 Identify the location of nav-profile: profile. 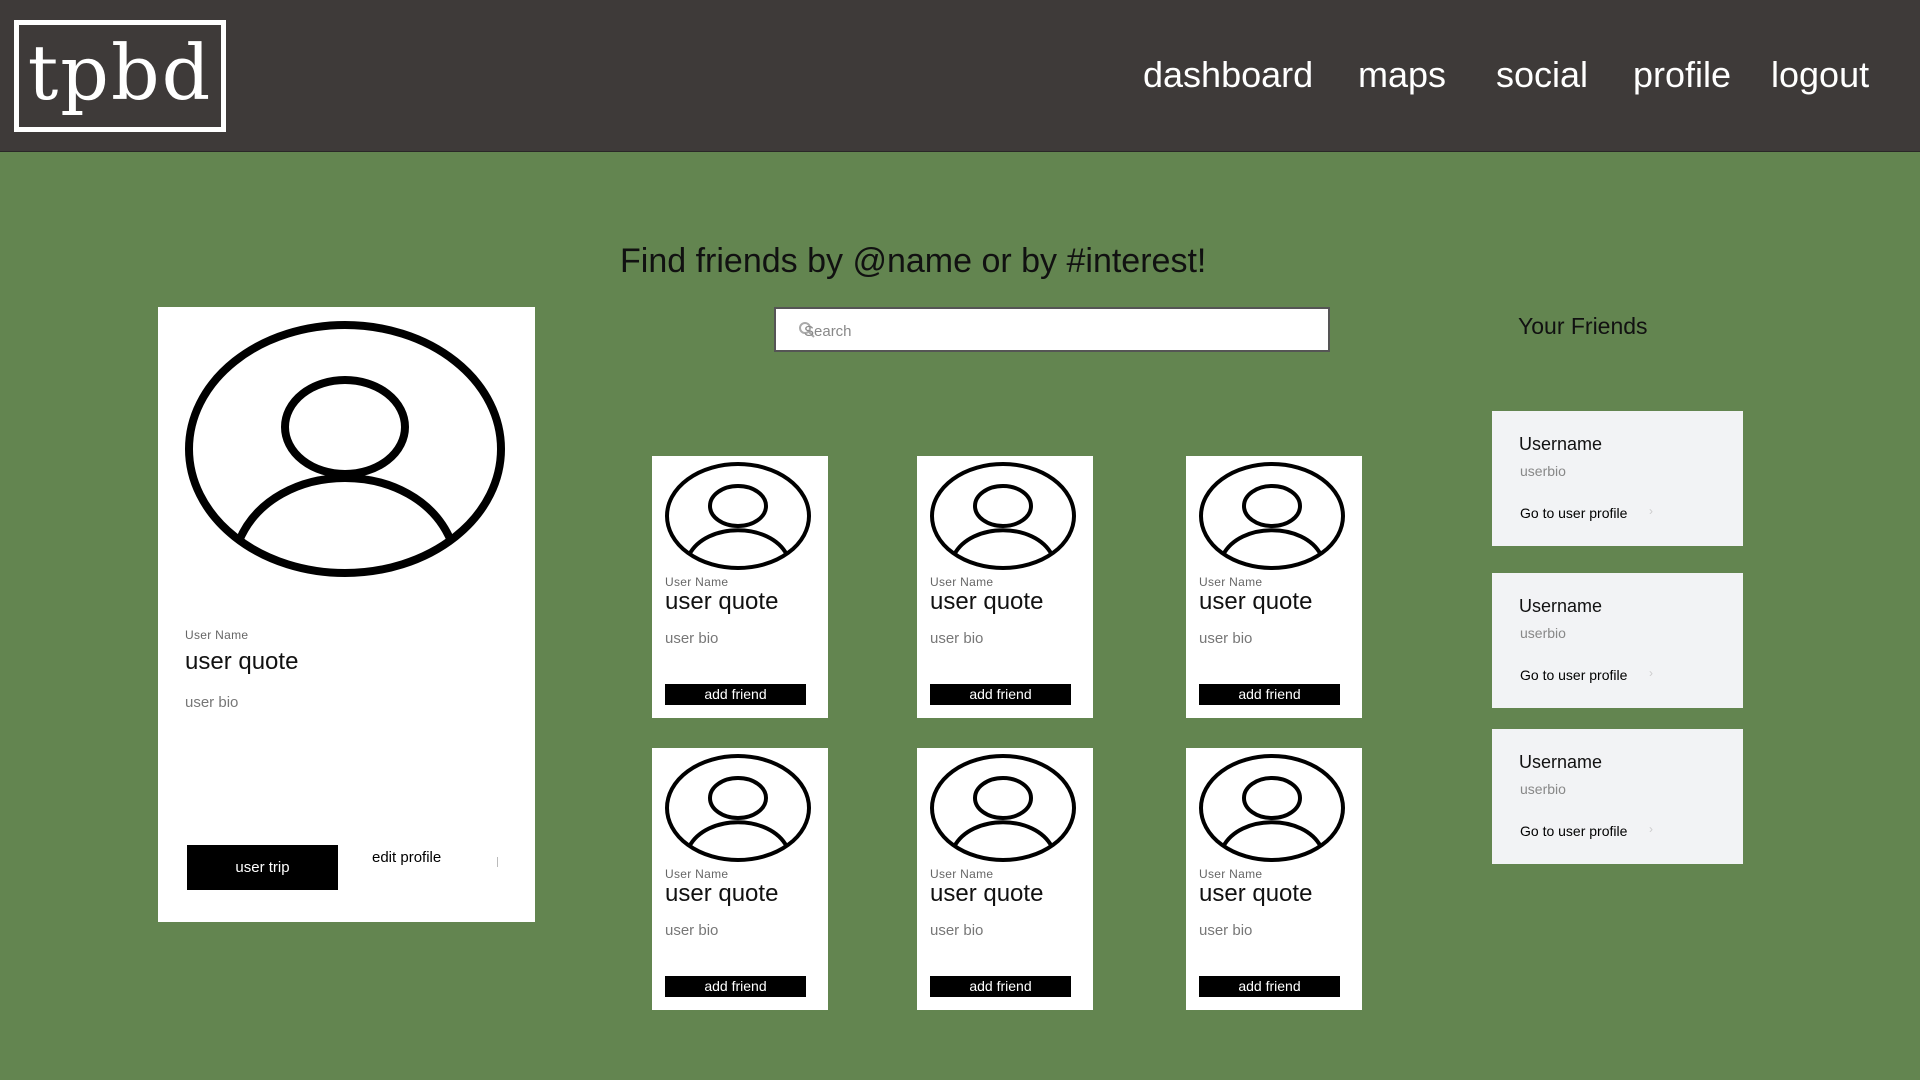
(1682, 75).